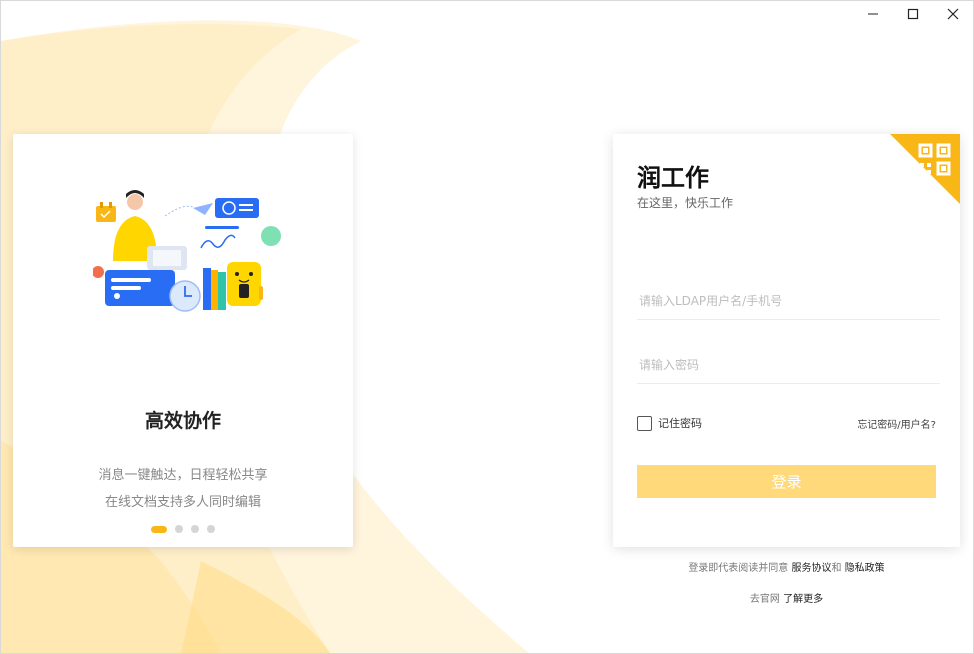 The width and height of the screenshot is (974, 654). I want to click on remember-password-toggle: 记住密码, so click(669, 423).